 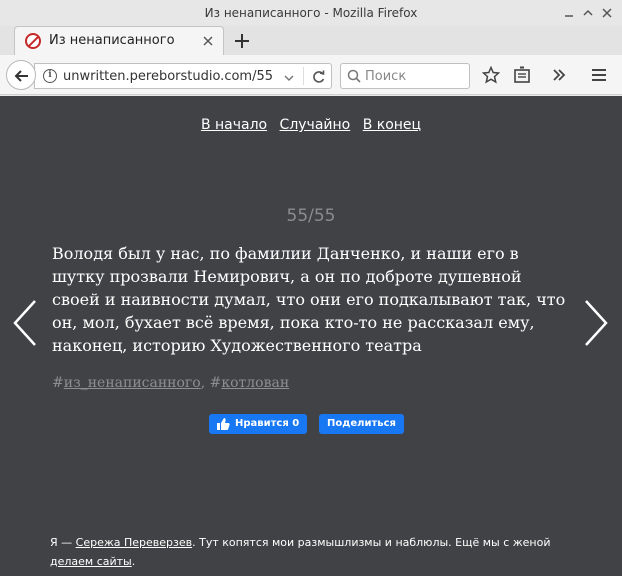 What do you see at coordinates (311, 40) in the screenshot?
I see `tab-strip: Из ненаписанного` at bounding box center [311, 40].